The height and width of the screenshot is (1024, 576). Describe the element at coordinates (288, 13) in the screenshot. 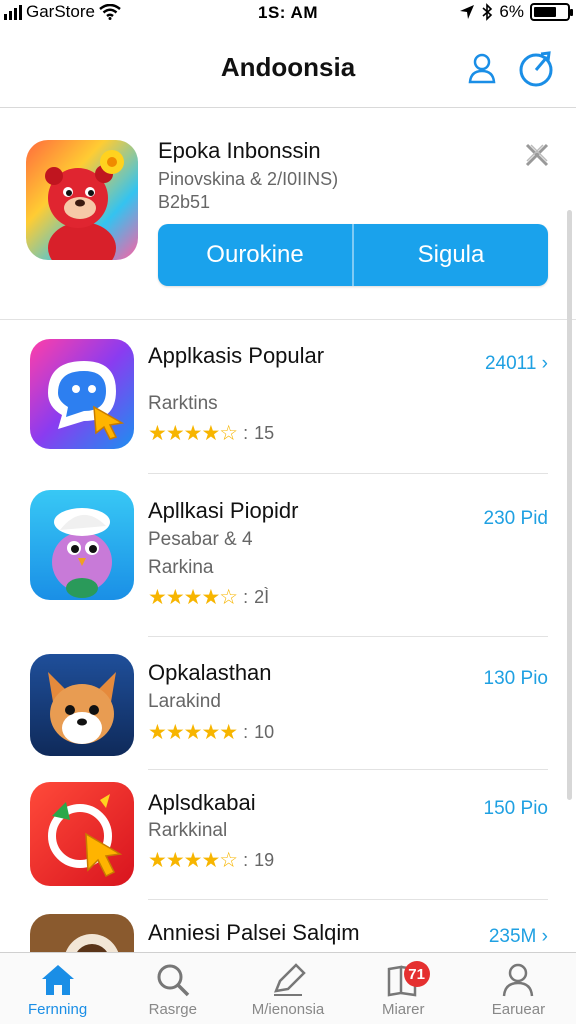

I see `status-bar: GarStore 1S: AM 6%` at that location.